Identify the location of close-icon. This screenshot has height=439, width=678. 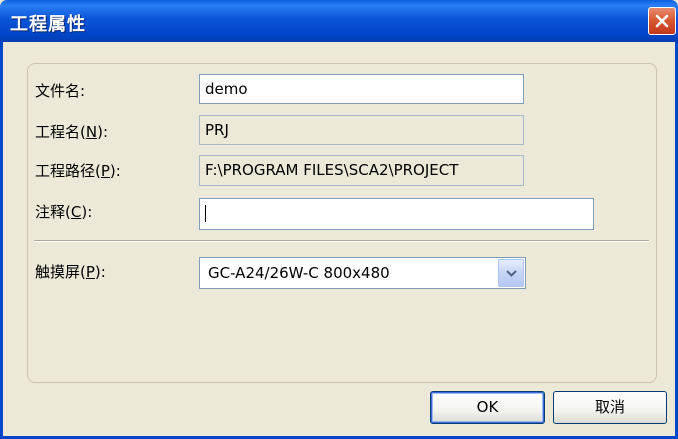
(662, 21).